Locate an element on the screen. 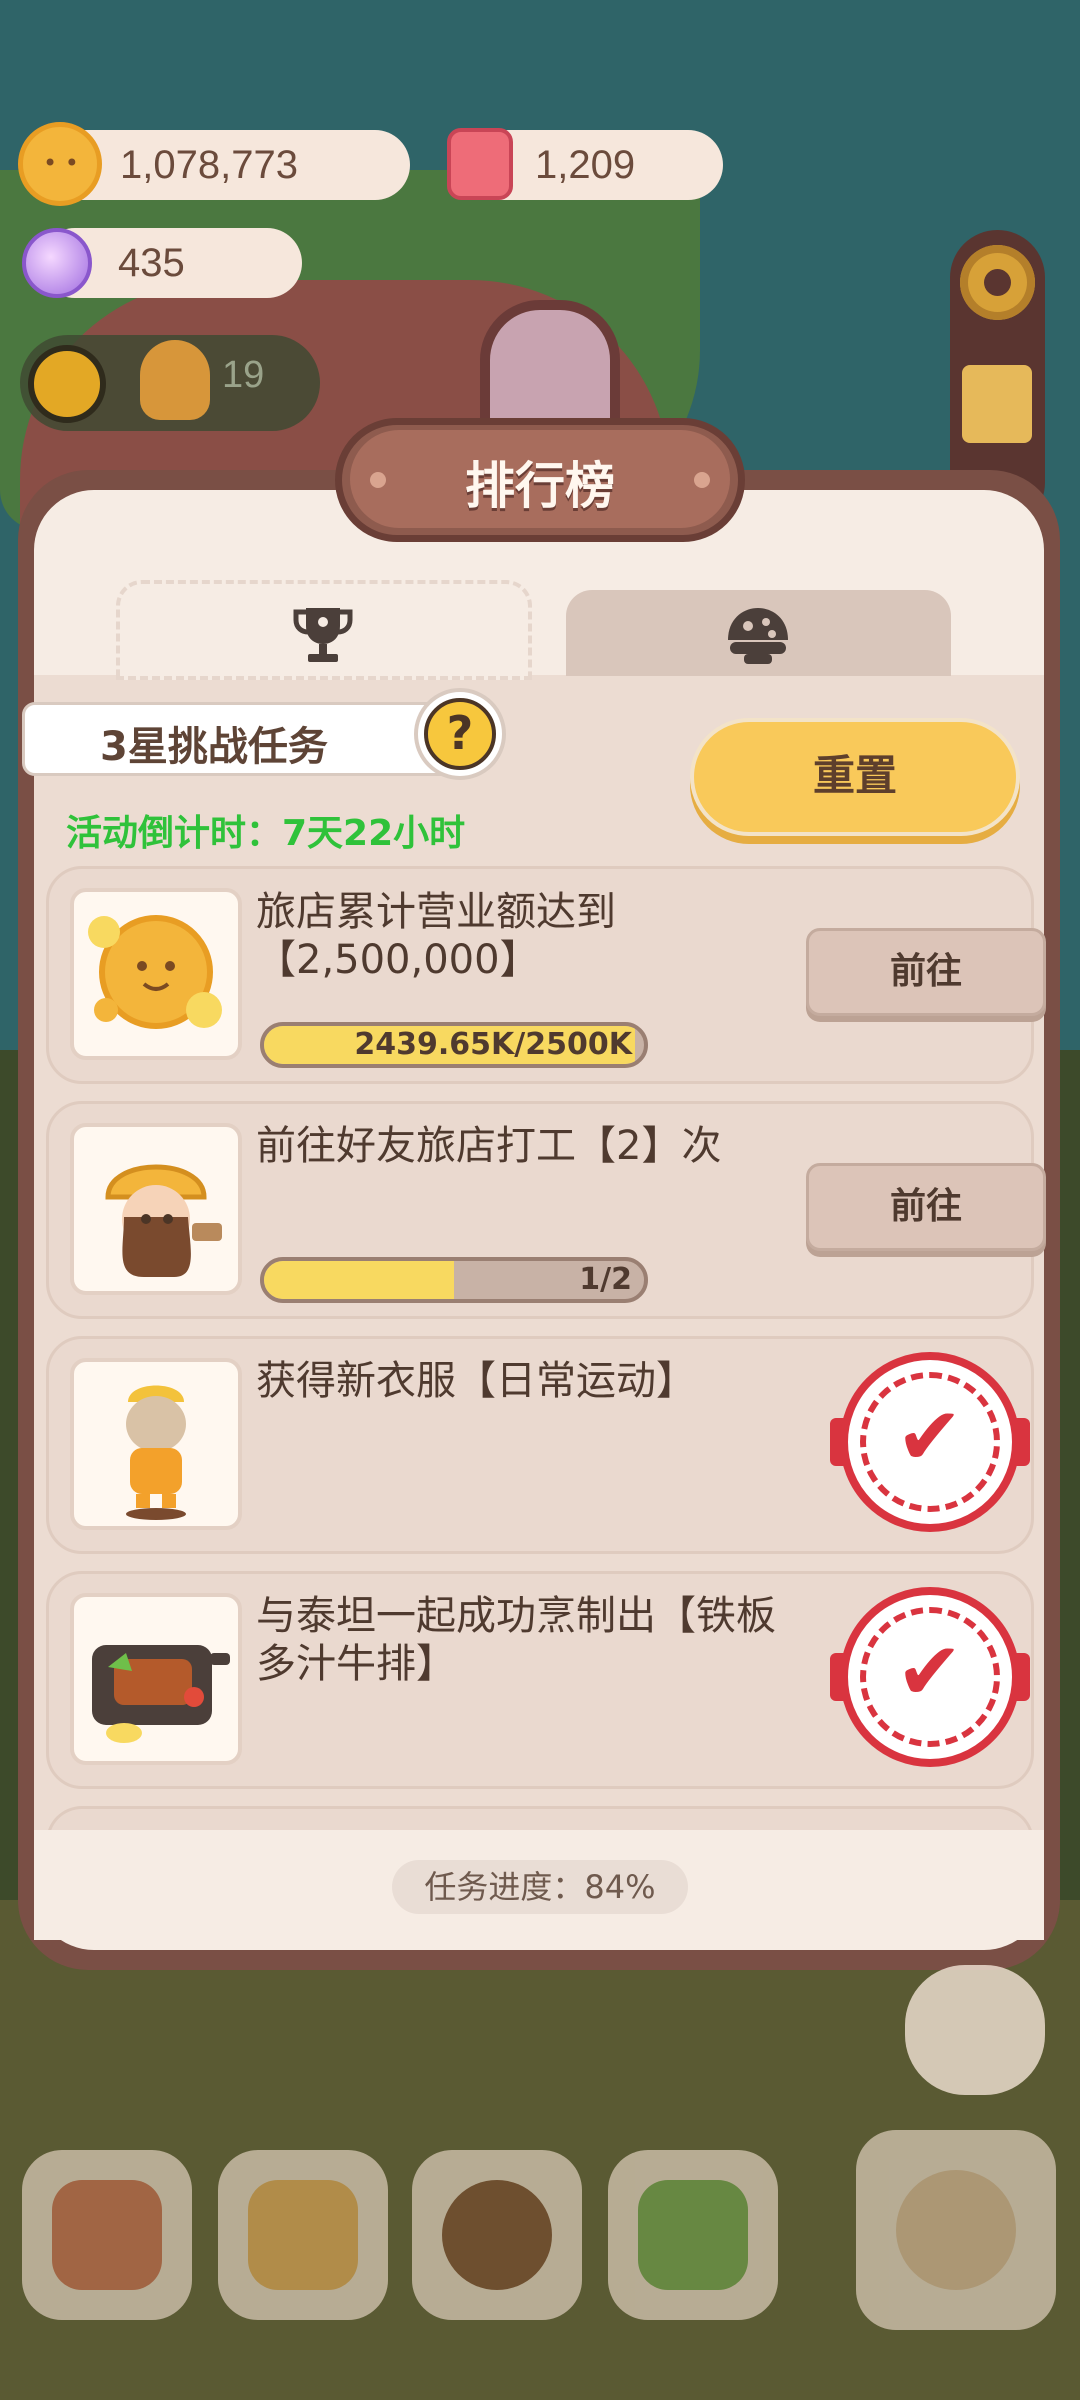 This screenshot has width=1080, height=2400. pot-icon is located at coordinates (497, 2235).